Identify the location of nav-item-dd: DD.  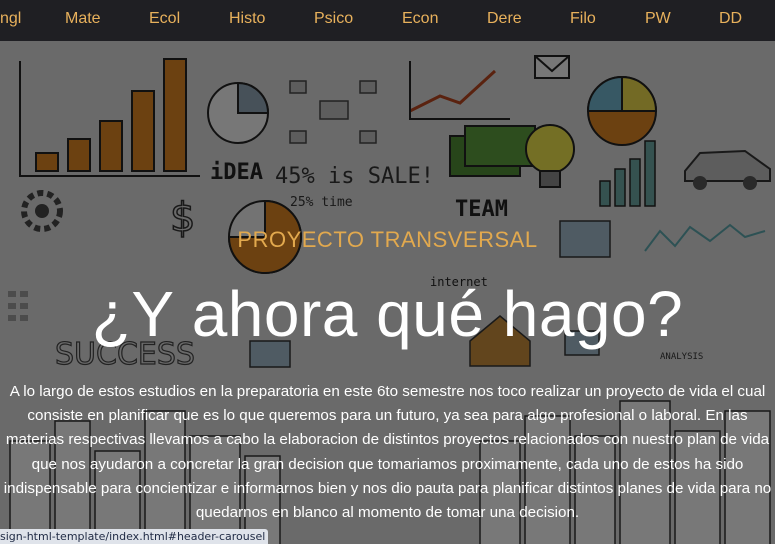
(730, 19).